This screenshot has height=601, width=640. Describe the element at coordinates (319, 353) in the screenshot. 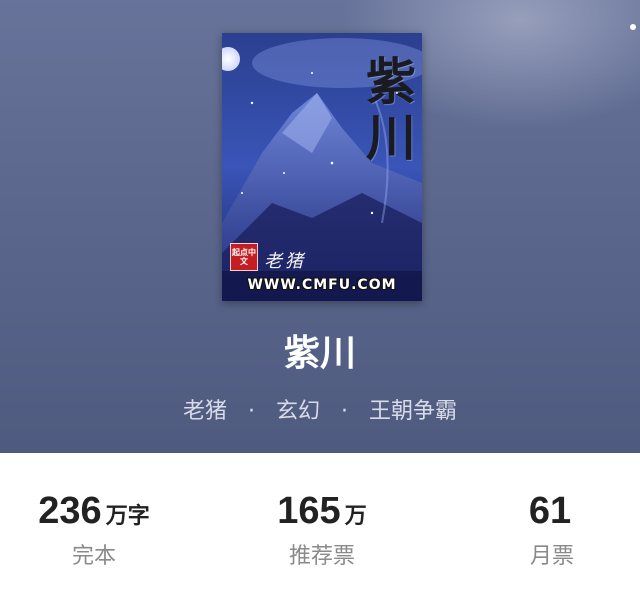

I see `book-title: 紫川` at that location.